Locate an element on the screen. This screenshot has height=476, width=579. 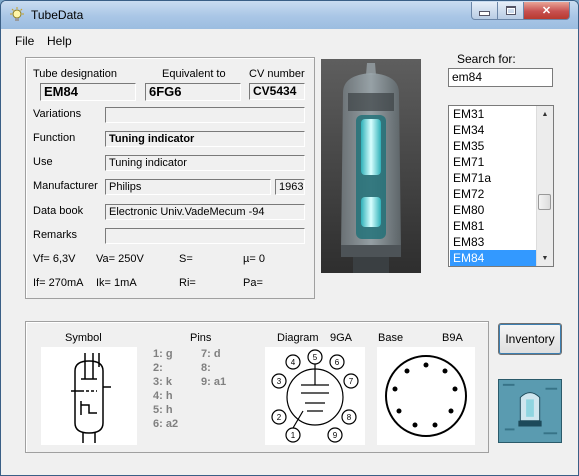
param-mu: µ= 0 is located at coordinates (254, 259).